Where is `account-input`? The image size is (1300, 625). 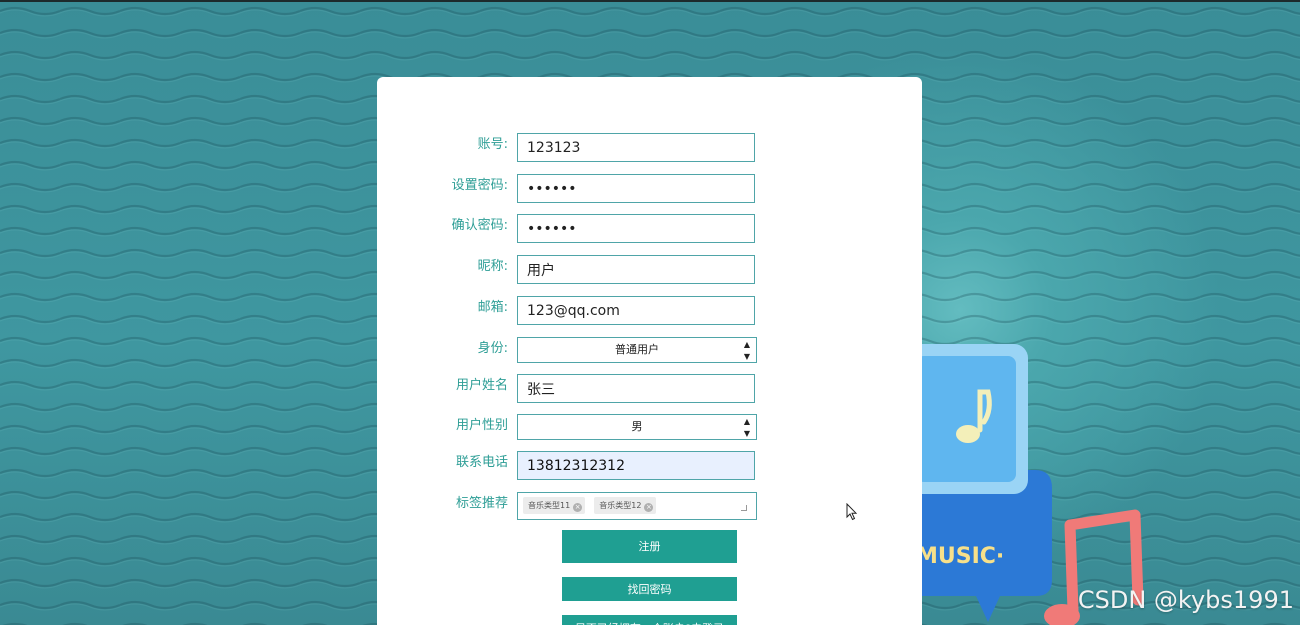
account-input is located at coordinates (636, 147).